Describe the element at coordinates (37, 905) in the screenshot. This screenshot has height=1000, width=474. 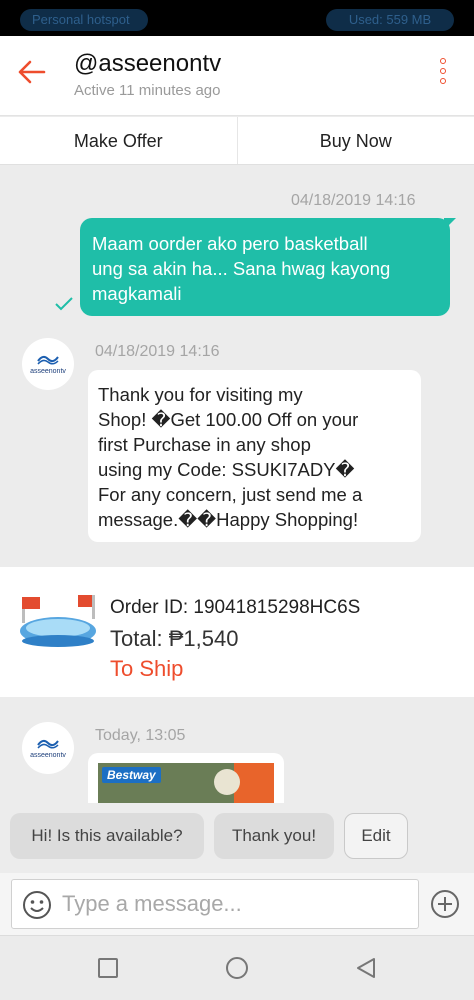
I see `emoji-icon` at that location.